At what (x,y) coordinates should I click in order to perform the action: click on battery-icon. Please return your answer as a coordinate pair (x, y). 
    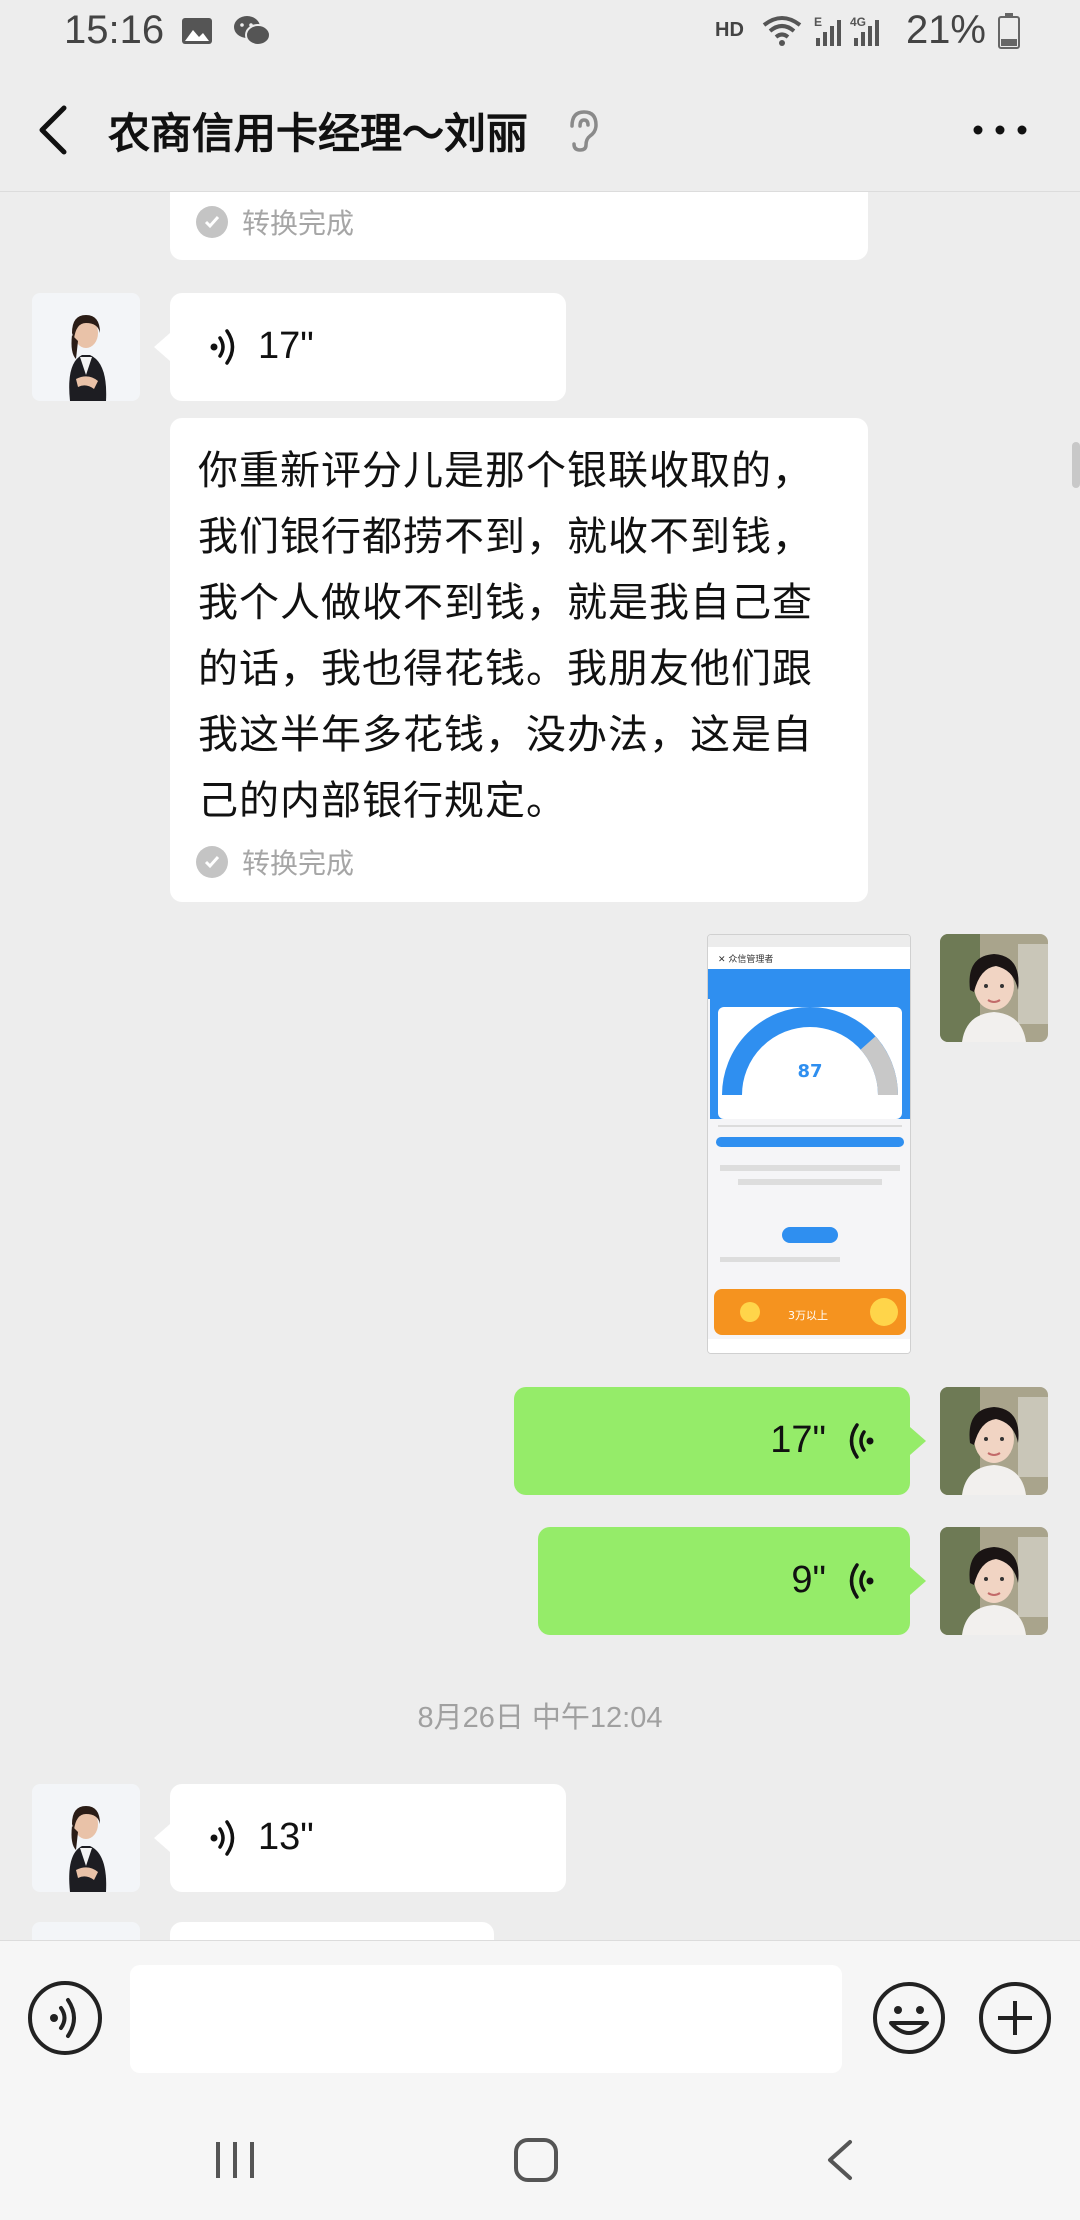
    Looking at the image, I should click on (1009, 30).